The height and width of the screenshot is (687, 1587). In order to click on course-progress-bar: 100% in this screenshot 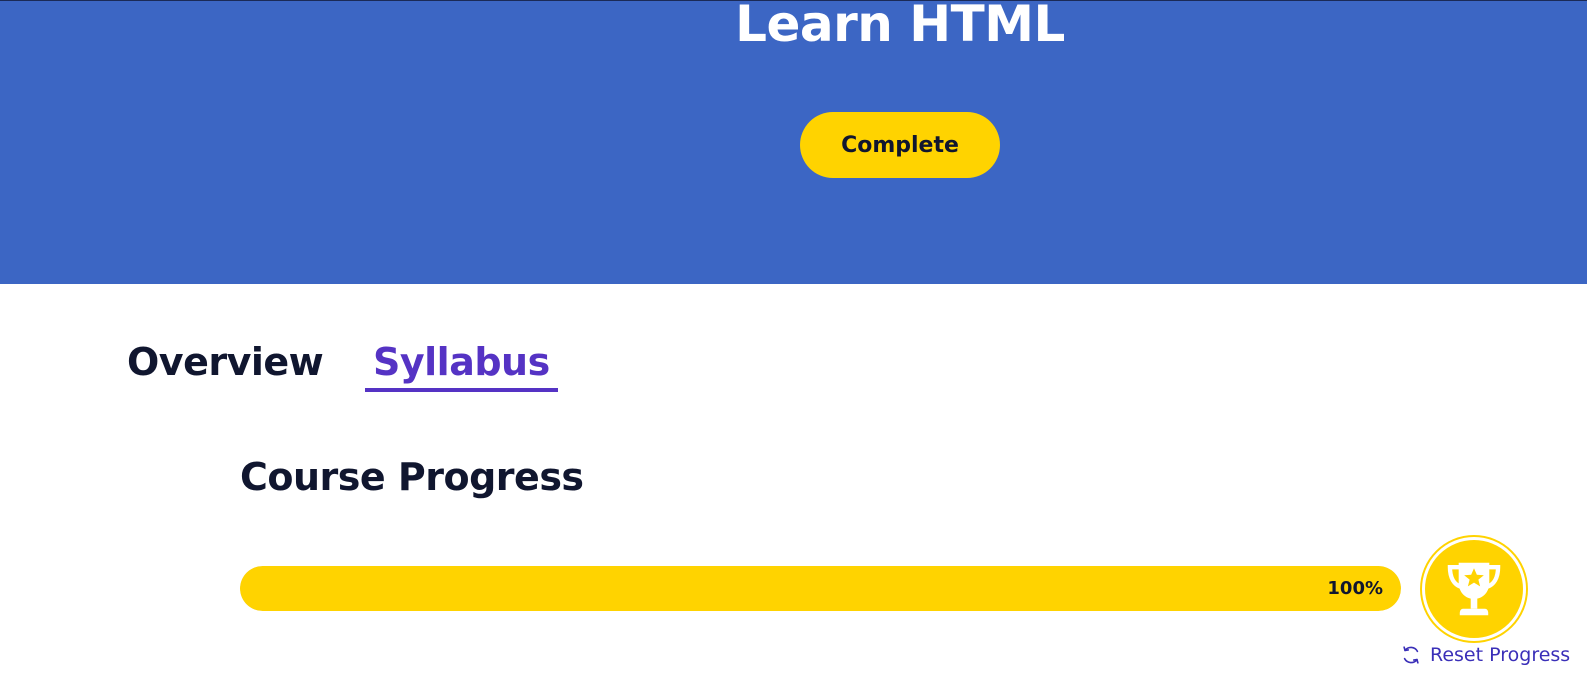, I will do `click(820, 588)`.